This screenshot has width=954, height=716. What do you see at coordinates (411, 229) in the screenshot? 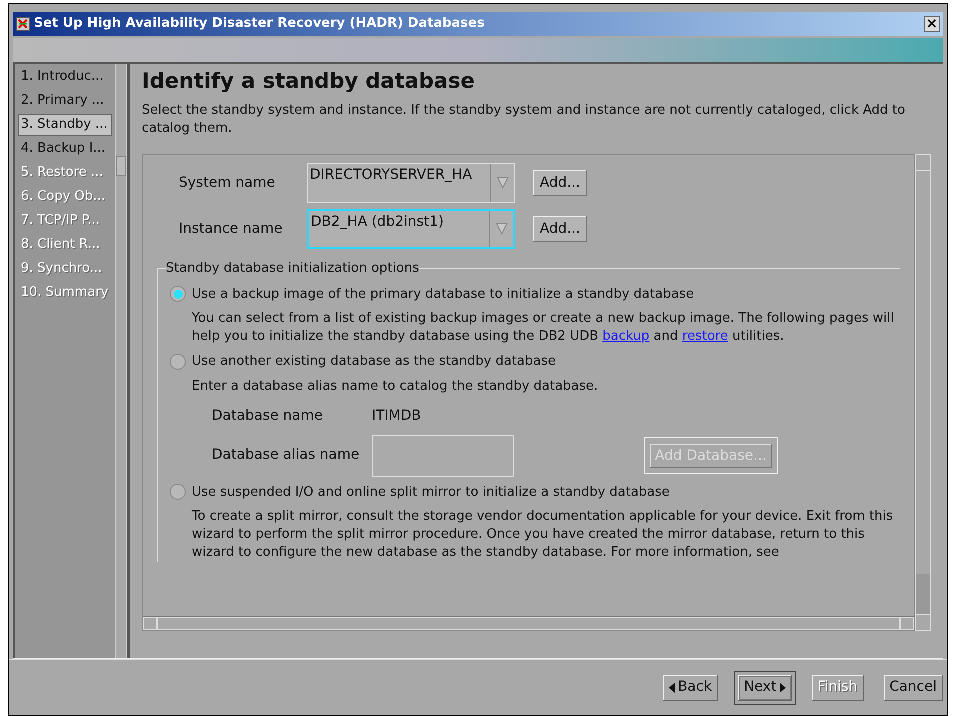
I see `dropdown: DB2_HA (db2inst1)` at bounding box center [411, 229].